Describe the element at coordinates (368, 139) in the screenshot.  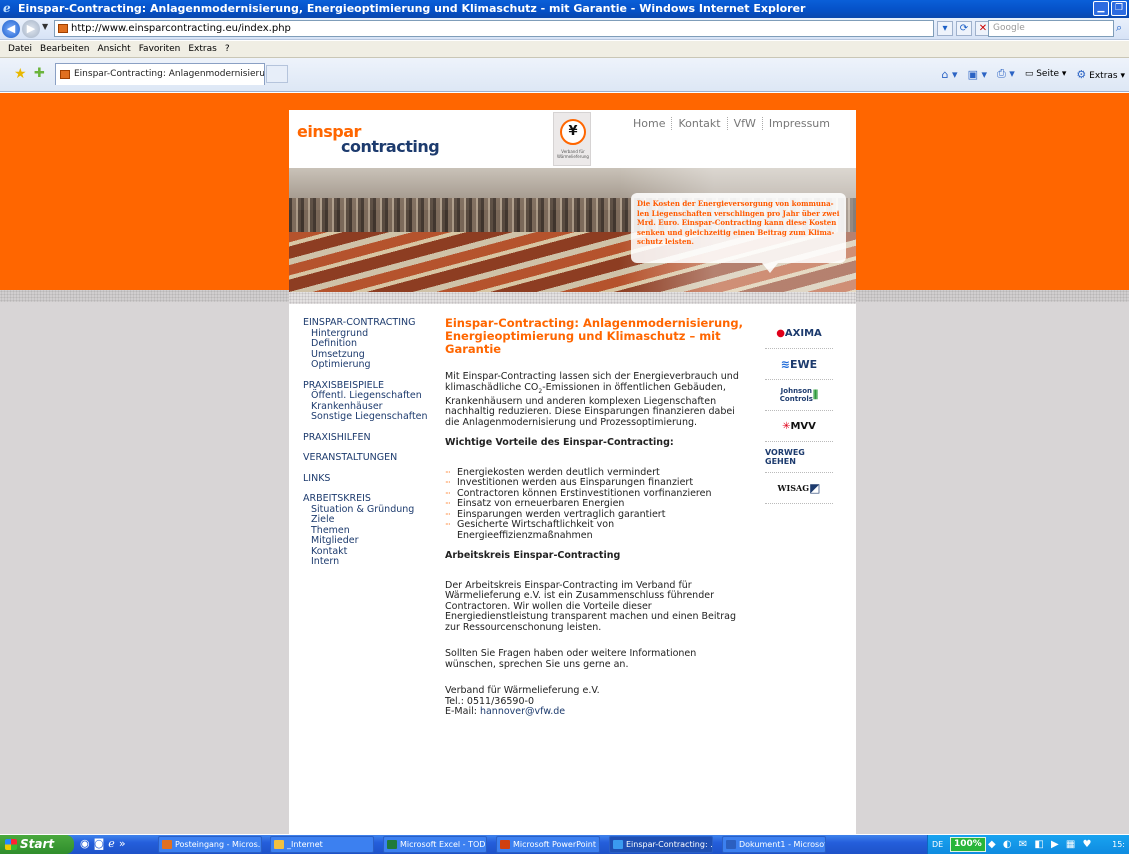
I see `site-logo: einspar contracting` at that location.